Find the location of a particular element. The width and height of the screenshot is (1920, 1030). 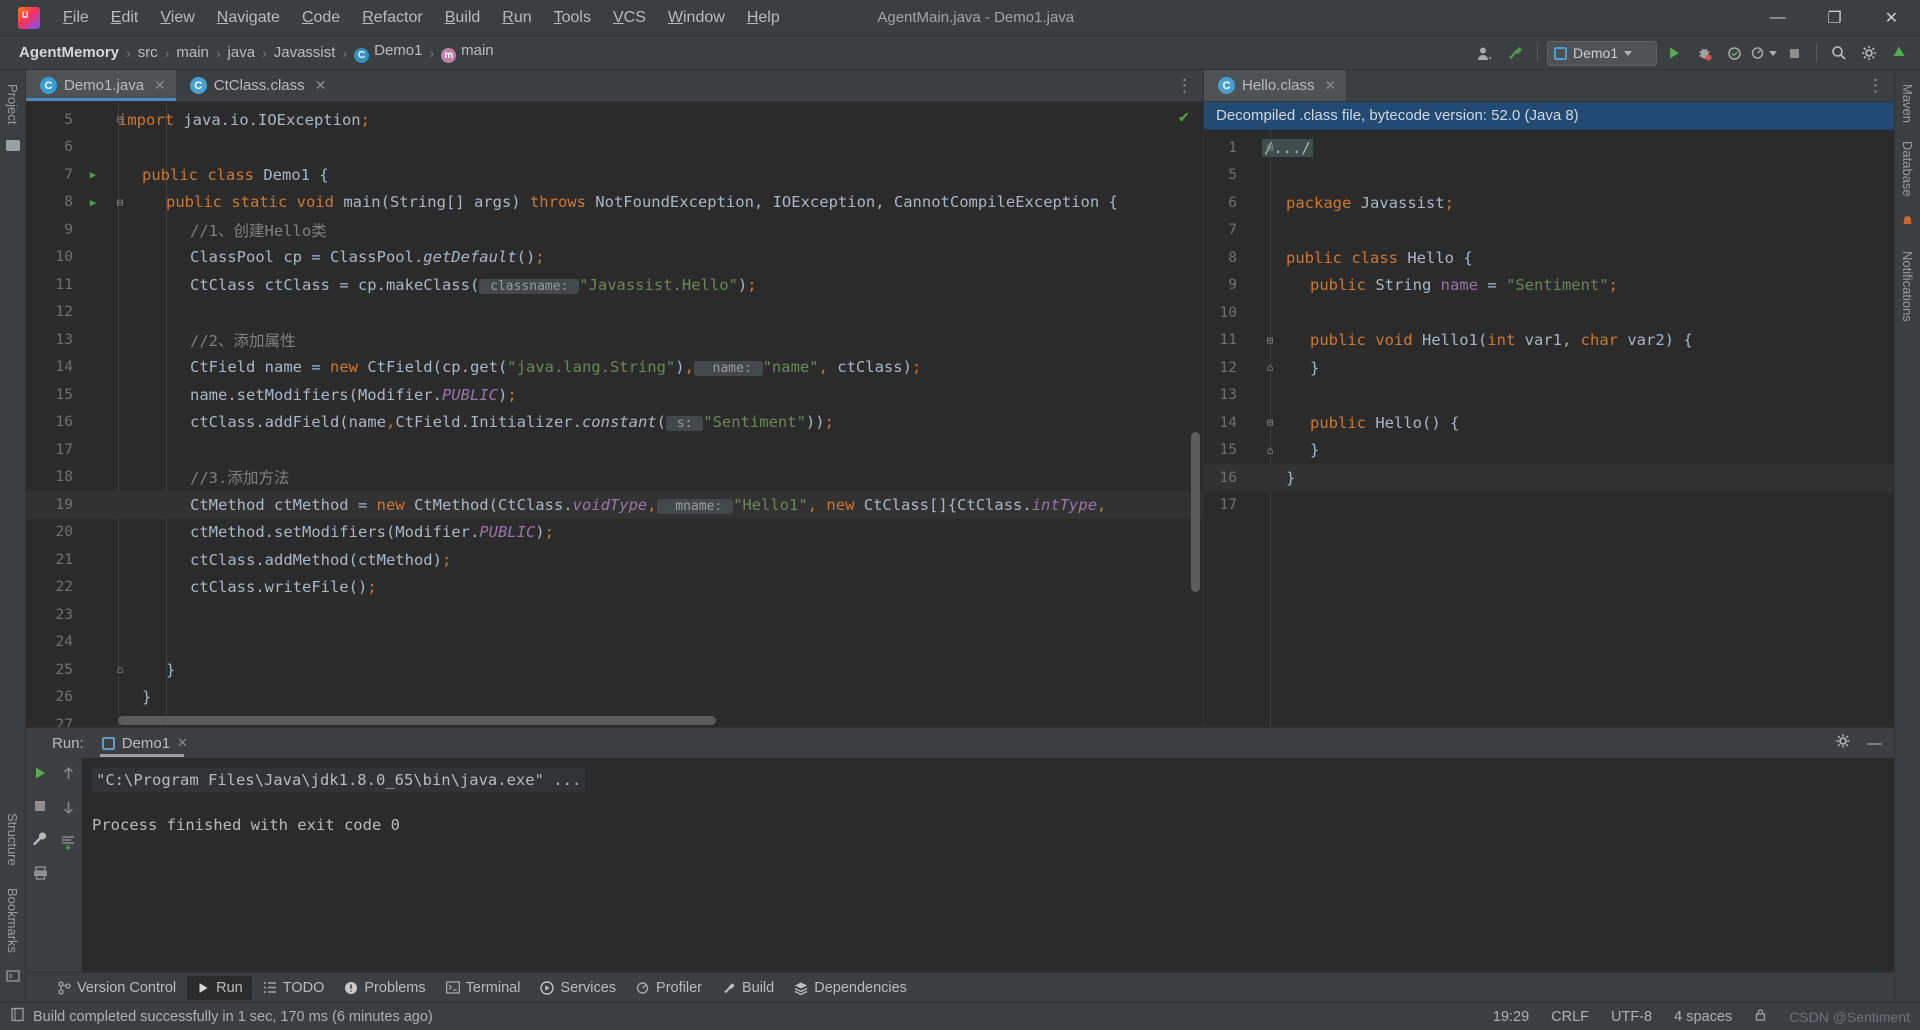

minimize-button: — is located at coordinates (1777, 18).